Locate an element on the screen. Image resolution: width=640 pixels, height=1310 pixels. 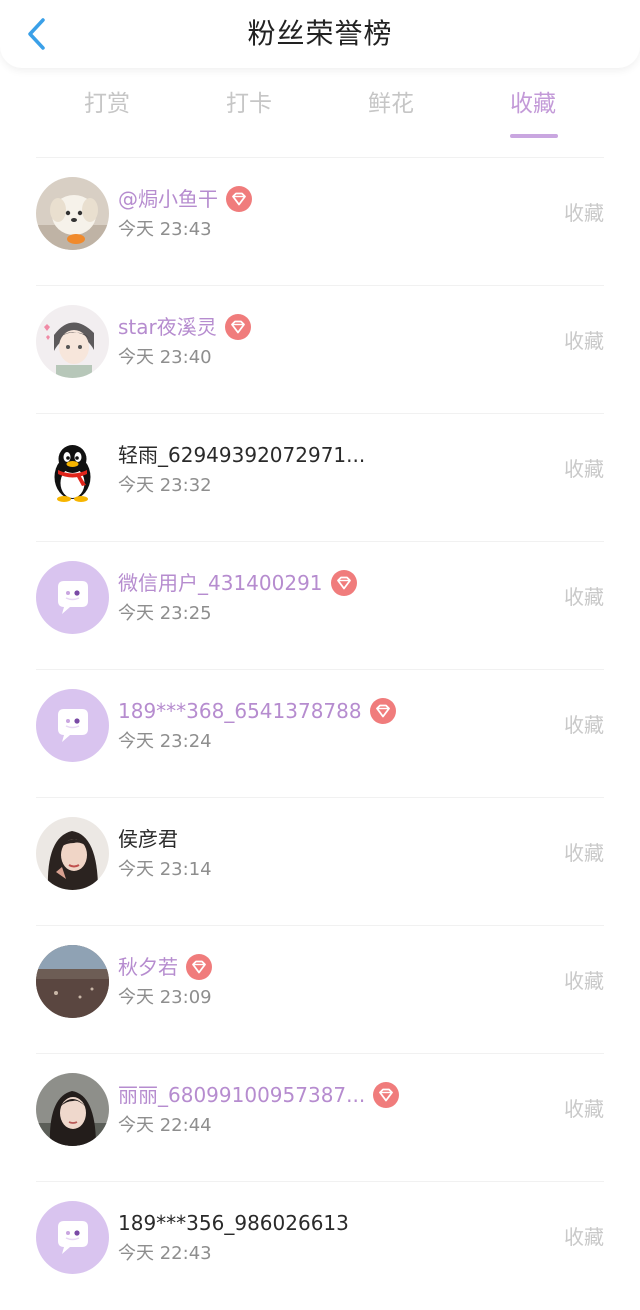
list-item: star夜溪灵 今天 23:40 收藏 is located at coordinates (320, 350).